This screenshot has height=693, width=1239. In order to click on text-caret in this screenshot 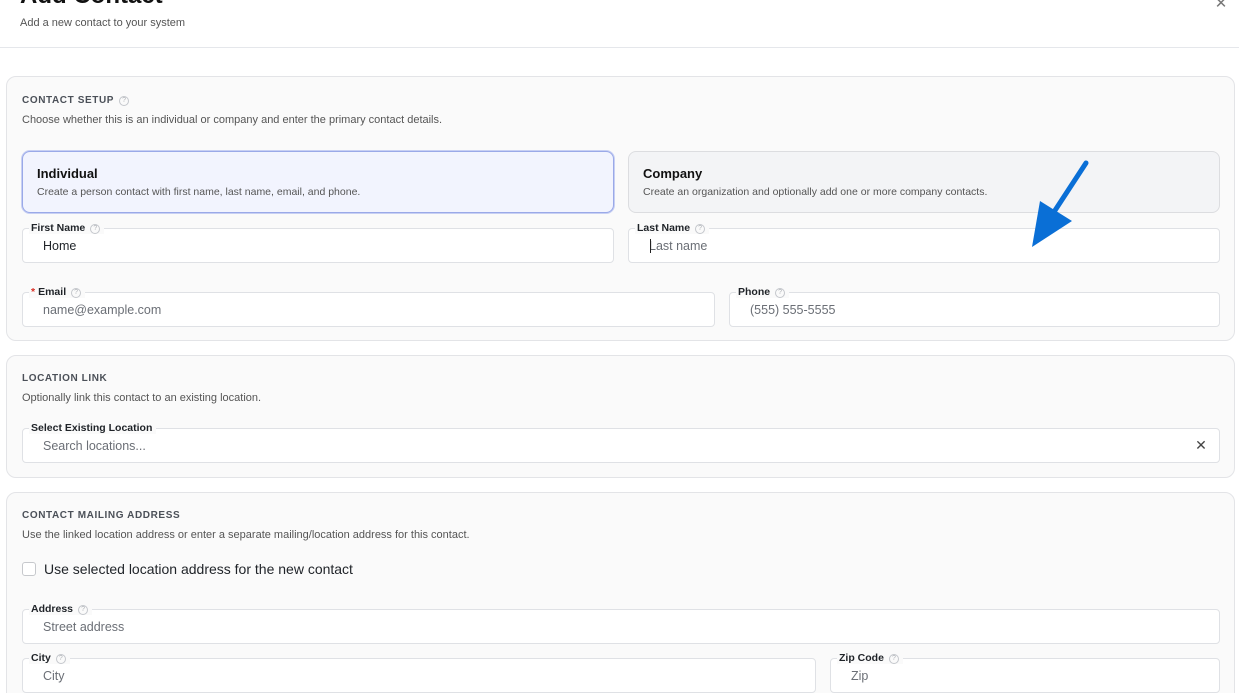, I will do `click(650, 246)`.